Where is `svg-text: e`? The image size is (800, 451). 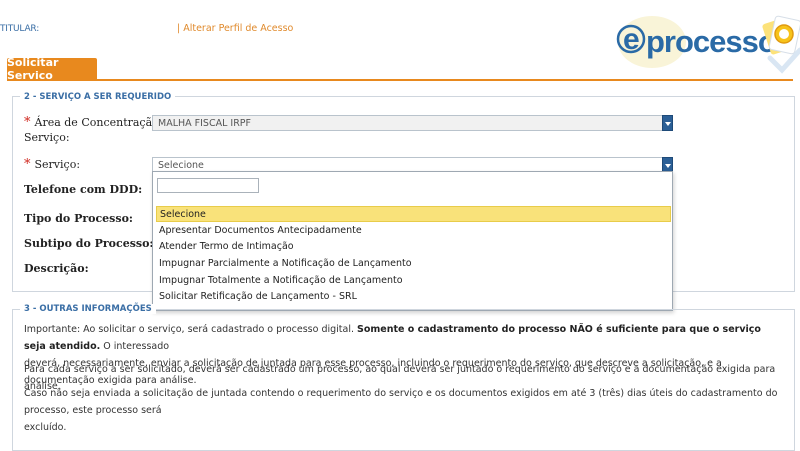
svg-text: e is located at coordinates (631, 39).